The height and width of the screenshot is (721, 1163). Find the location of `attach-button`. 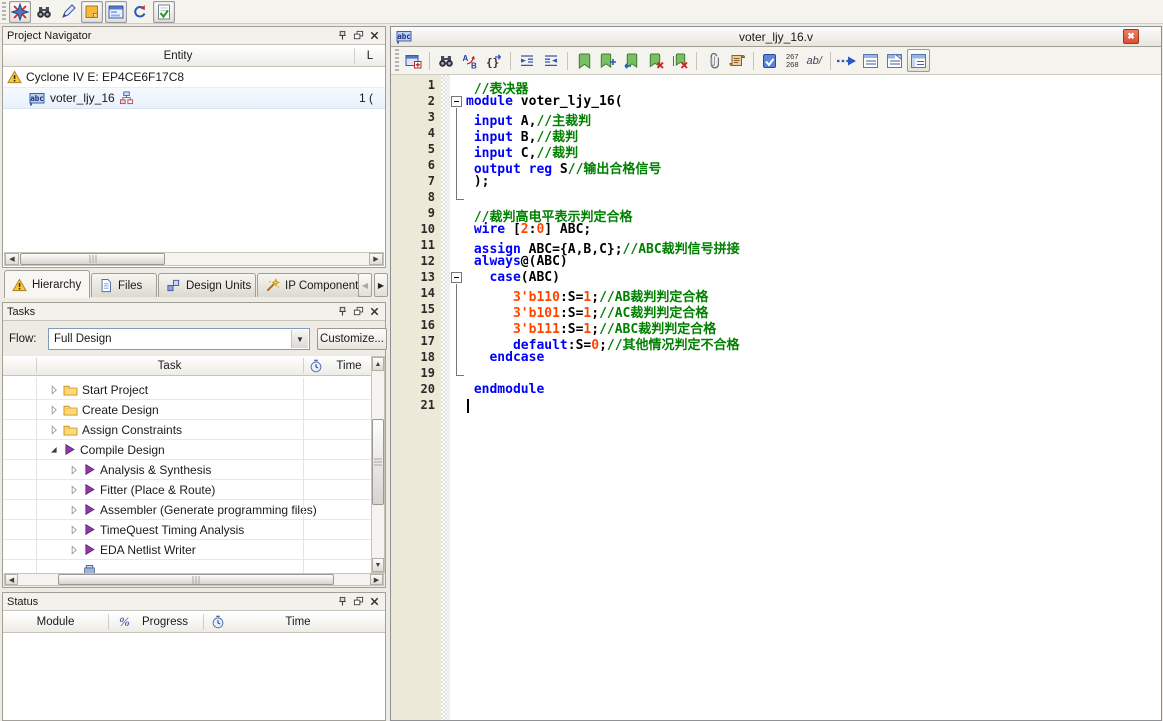

attach-button is located at coordinates (713, 60).